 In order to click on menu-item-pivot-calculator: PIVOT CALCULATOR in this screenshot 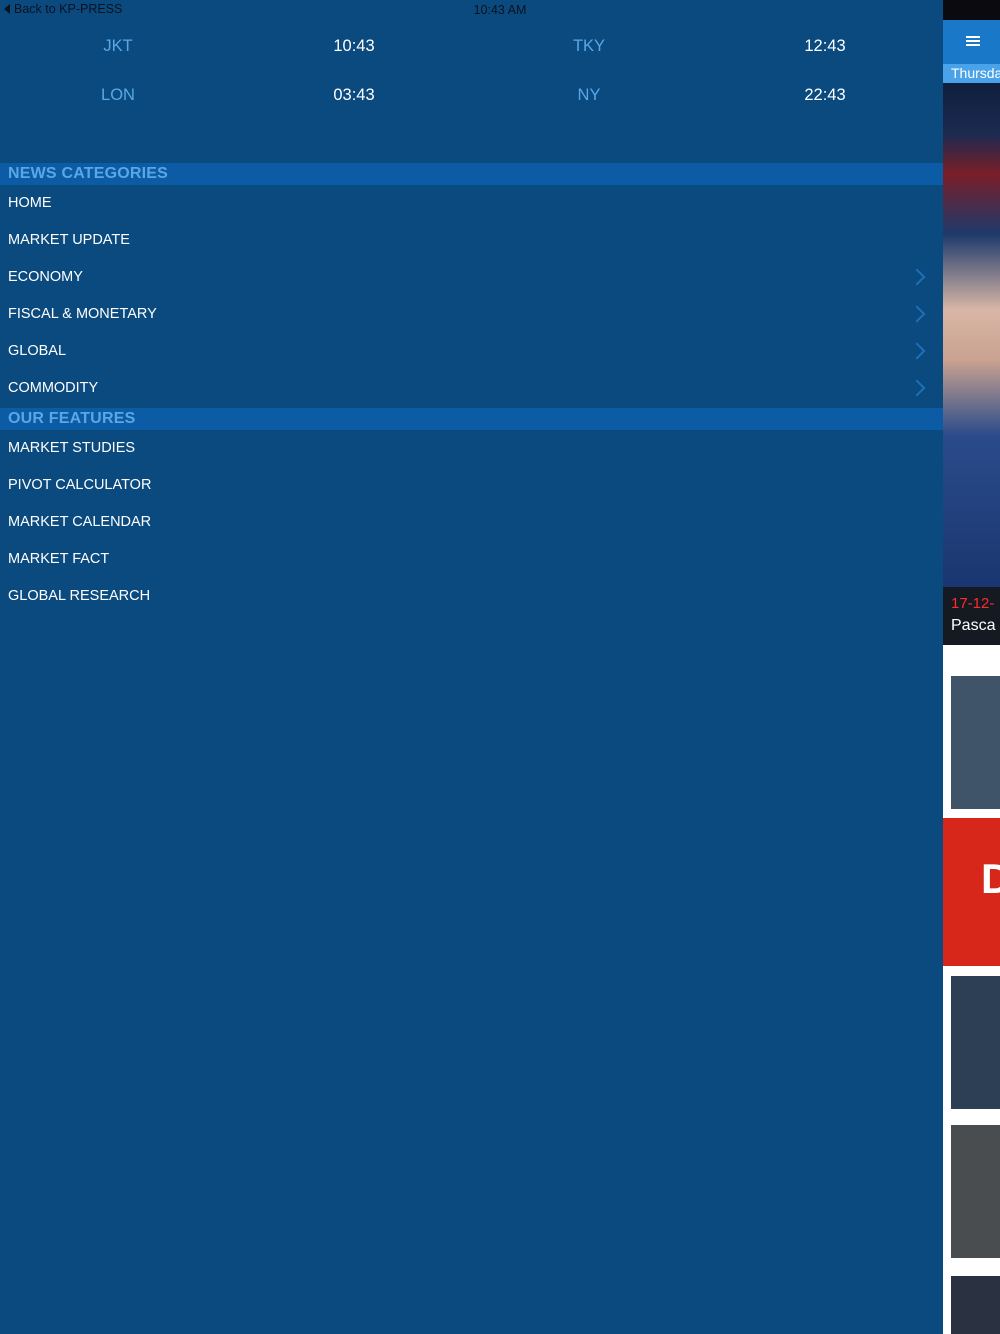, I will do `click(471, 485)`.